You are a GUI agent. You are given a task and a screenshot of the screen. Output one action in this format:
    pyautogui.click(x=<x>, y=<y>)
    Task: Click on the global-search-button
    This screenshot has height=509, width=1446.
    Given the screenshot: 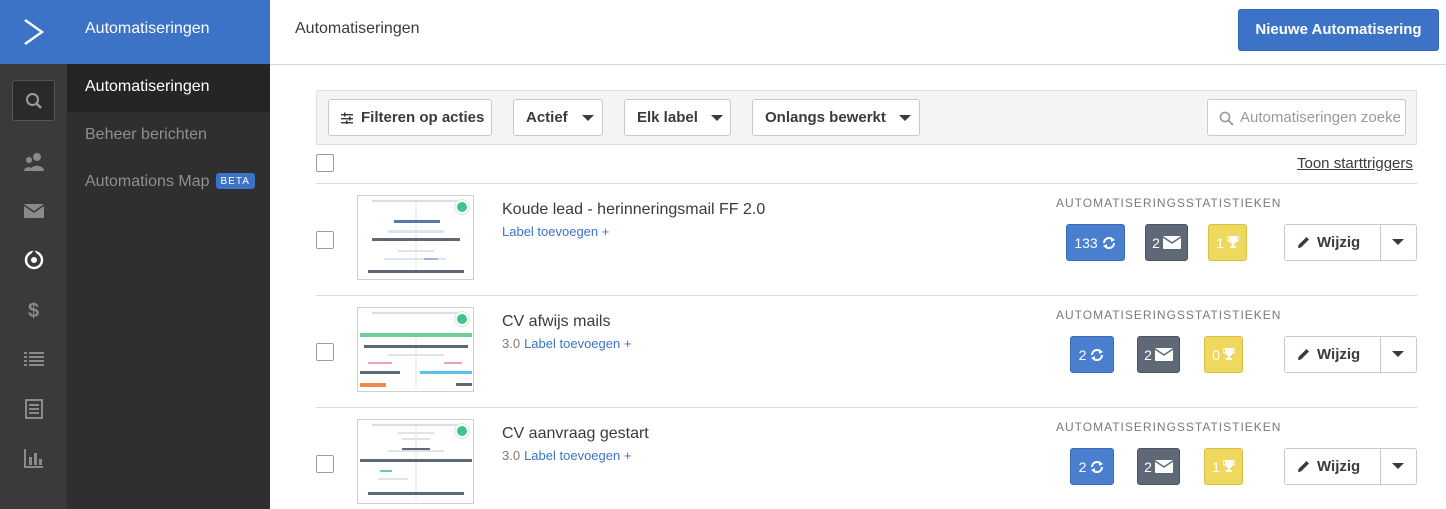 What is the action you would take?
    pyautogui.click(x=33, y=100)
    